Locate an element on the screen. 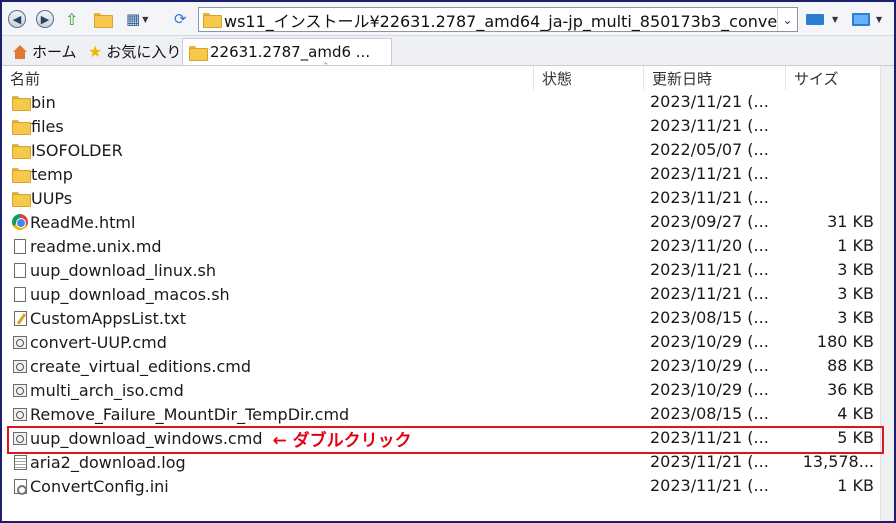 Image resolution: width=896 pixels, height=523 pixels. file-name: multi_arch_iso.cmd is located at coordinates (107, 390).